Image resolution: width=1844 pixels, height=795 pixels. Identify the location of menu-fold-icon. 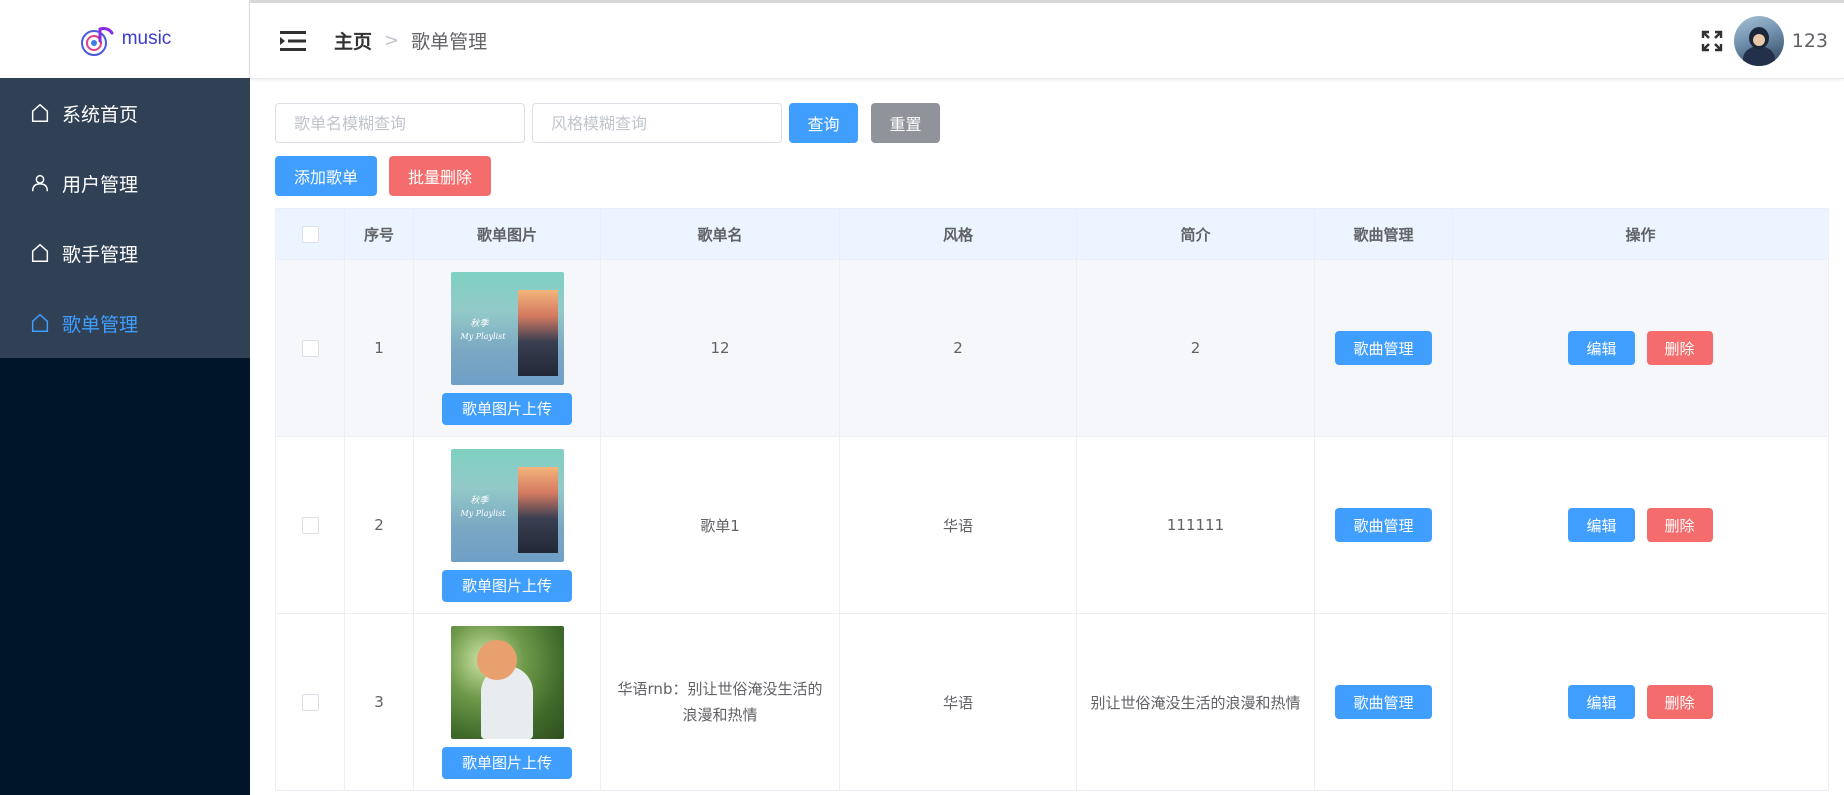
(294, 41).